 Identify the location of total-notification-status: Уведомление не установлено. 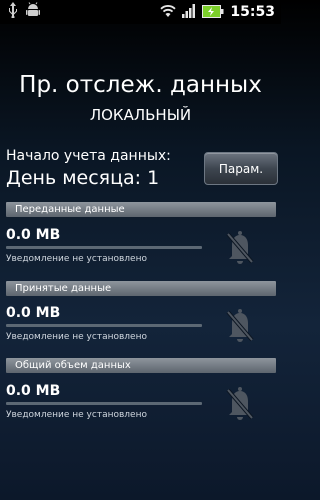
(76, 415).